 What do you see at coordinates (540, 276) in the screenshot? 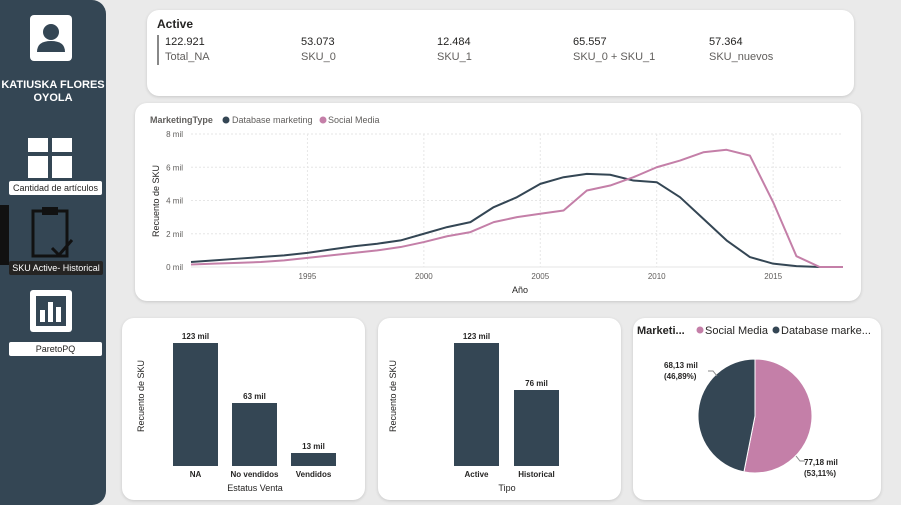
I see `x-tick-label: 2005` at bounding box center [540, 276].